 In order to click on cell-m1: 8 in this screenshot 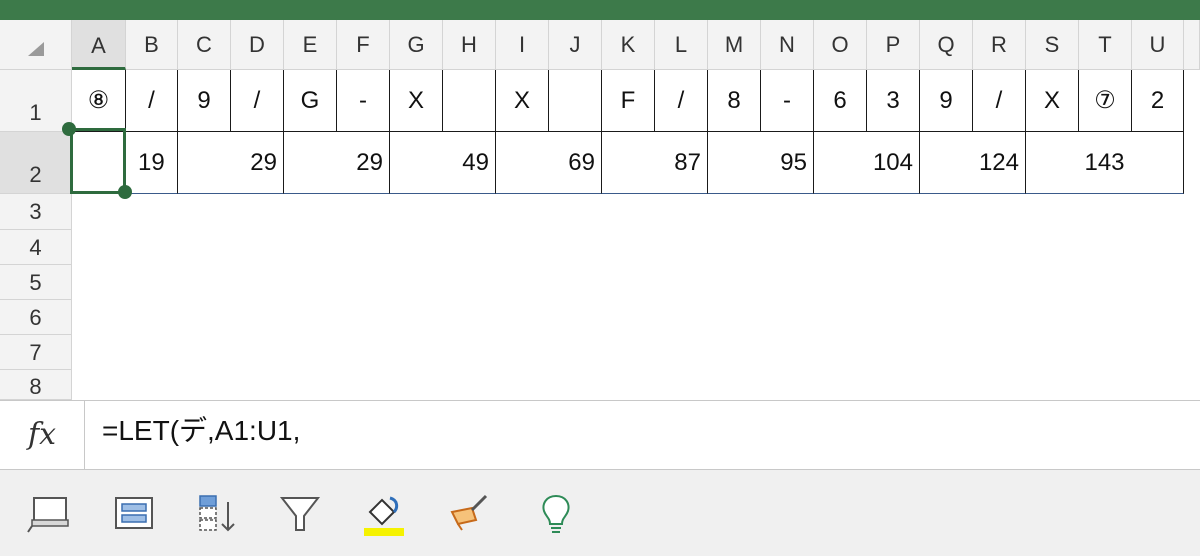, I will do `click(734, 101)`.